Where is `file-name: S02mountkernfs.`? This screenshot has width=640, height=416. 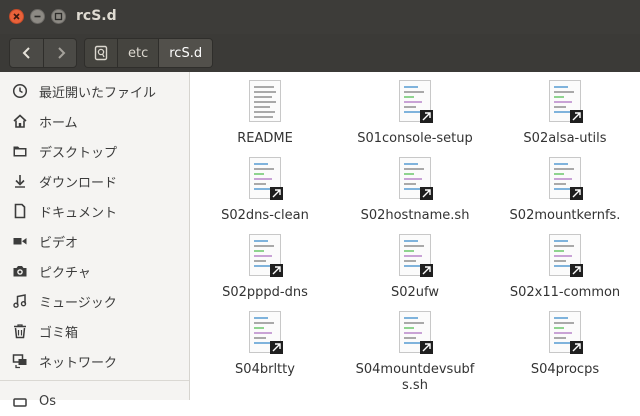
file-name: S02mountkernfs. is located at coordinates (565, 215).